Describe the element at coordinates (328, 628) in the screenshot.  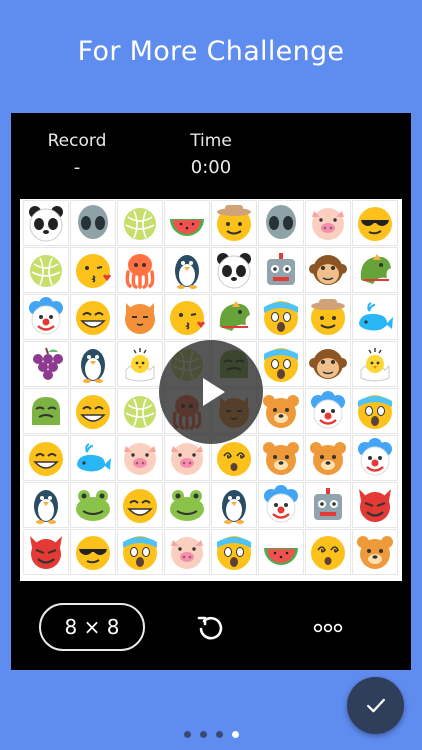
I see `more-options-icon` at that location.